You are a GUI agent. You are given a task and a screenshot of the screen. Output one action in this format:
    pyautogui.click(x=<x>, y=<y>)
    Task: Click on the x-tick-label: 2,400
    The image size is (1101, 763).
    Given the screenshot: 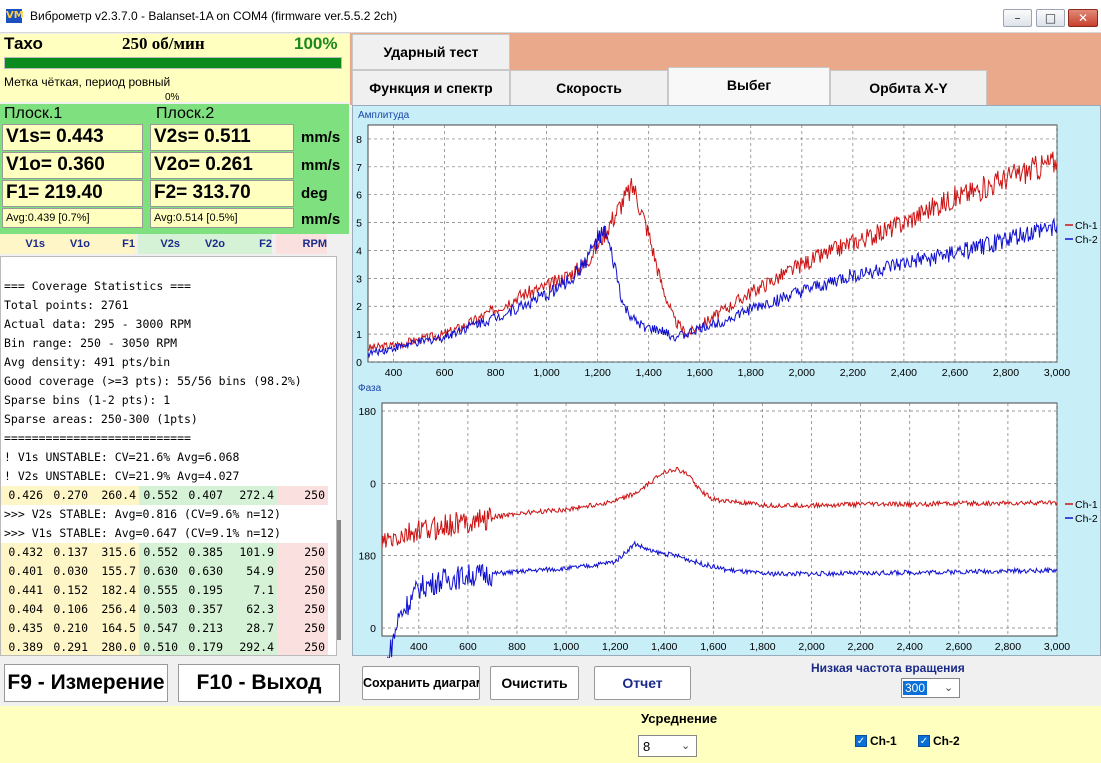 What is the action you would take?
    pyautogui.click(x=910, y=647)
    